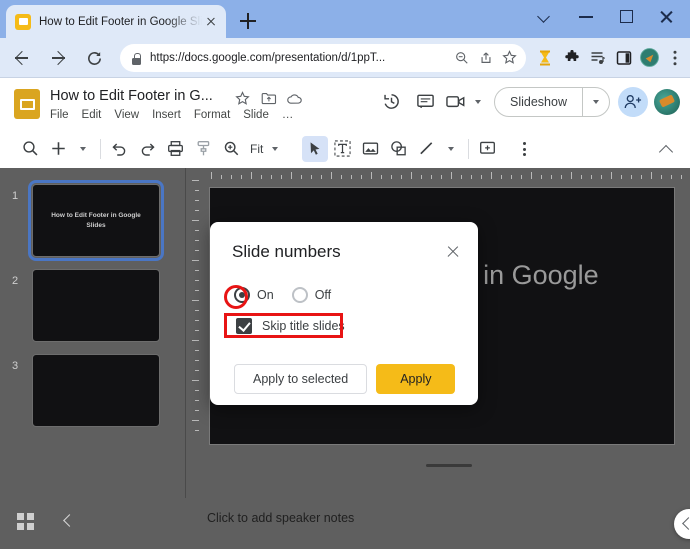  What do you see at coordinates (59, 115) in the screenshot?
I see `menu-file: File` at bounding box center [59, 115].